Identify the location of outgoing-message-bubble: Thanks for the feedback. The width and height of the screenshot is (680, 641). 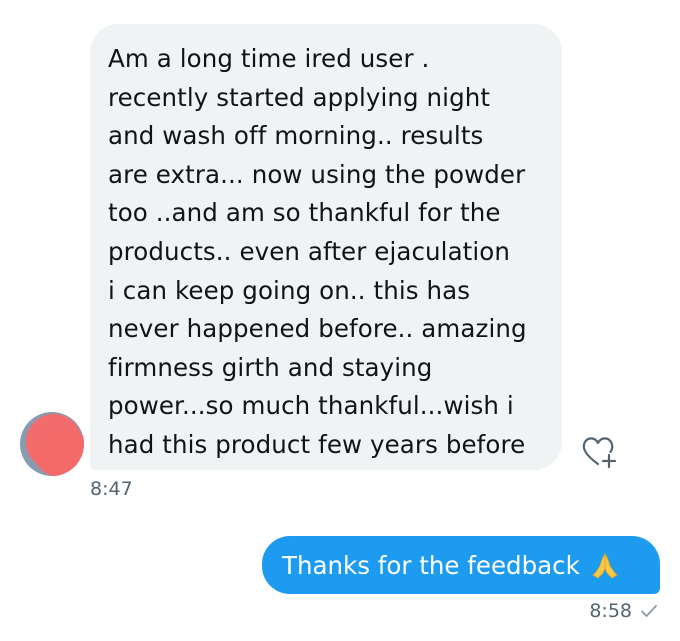
(461, 565).